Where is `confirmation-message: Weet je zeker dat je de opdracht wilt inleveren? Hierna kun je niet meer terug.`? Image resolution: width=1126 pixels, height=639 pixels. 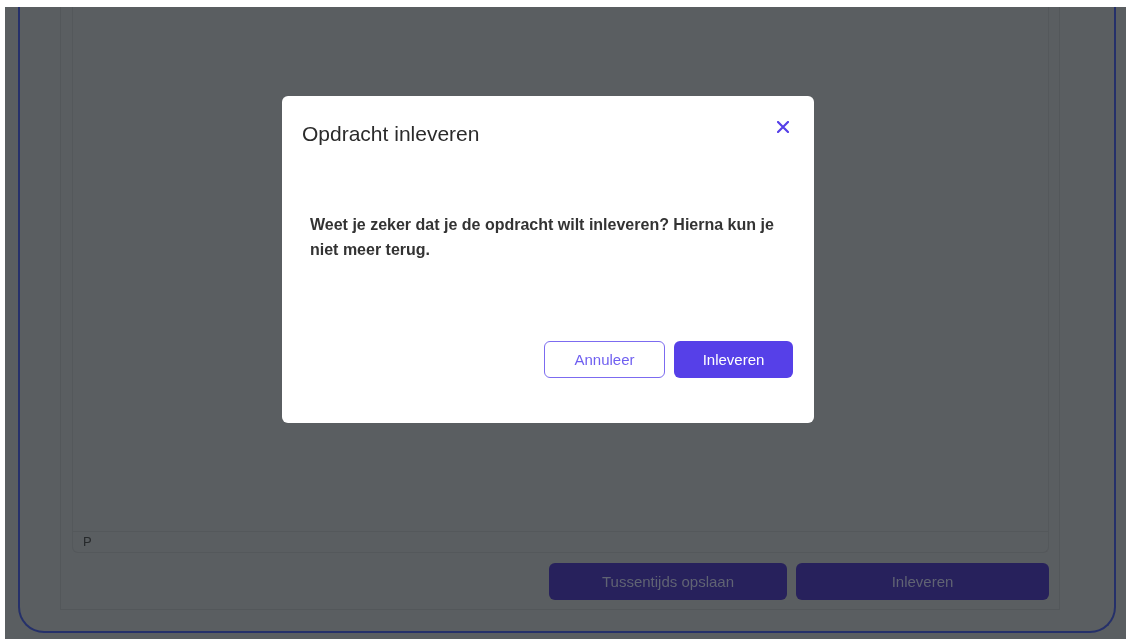 confirmation-message: Weet je zeker dat je de opdracht wilt inleveren? Hierna kun je niet meer terug. is located at coordinates (542, 237).